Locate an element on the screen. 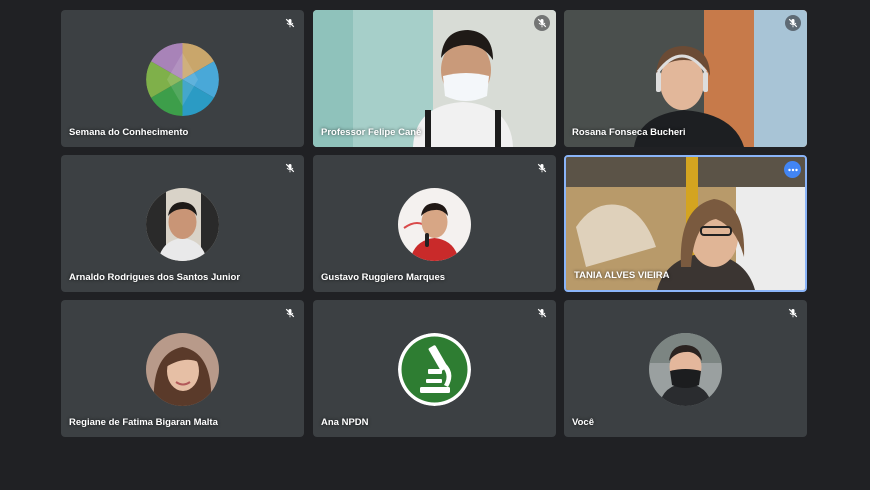  participant-tile-self: Você is located at coordinates (685, 368).